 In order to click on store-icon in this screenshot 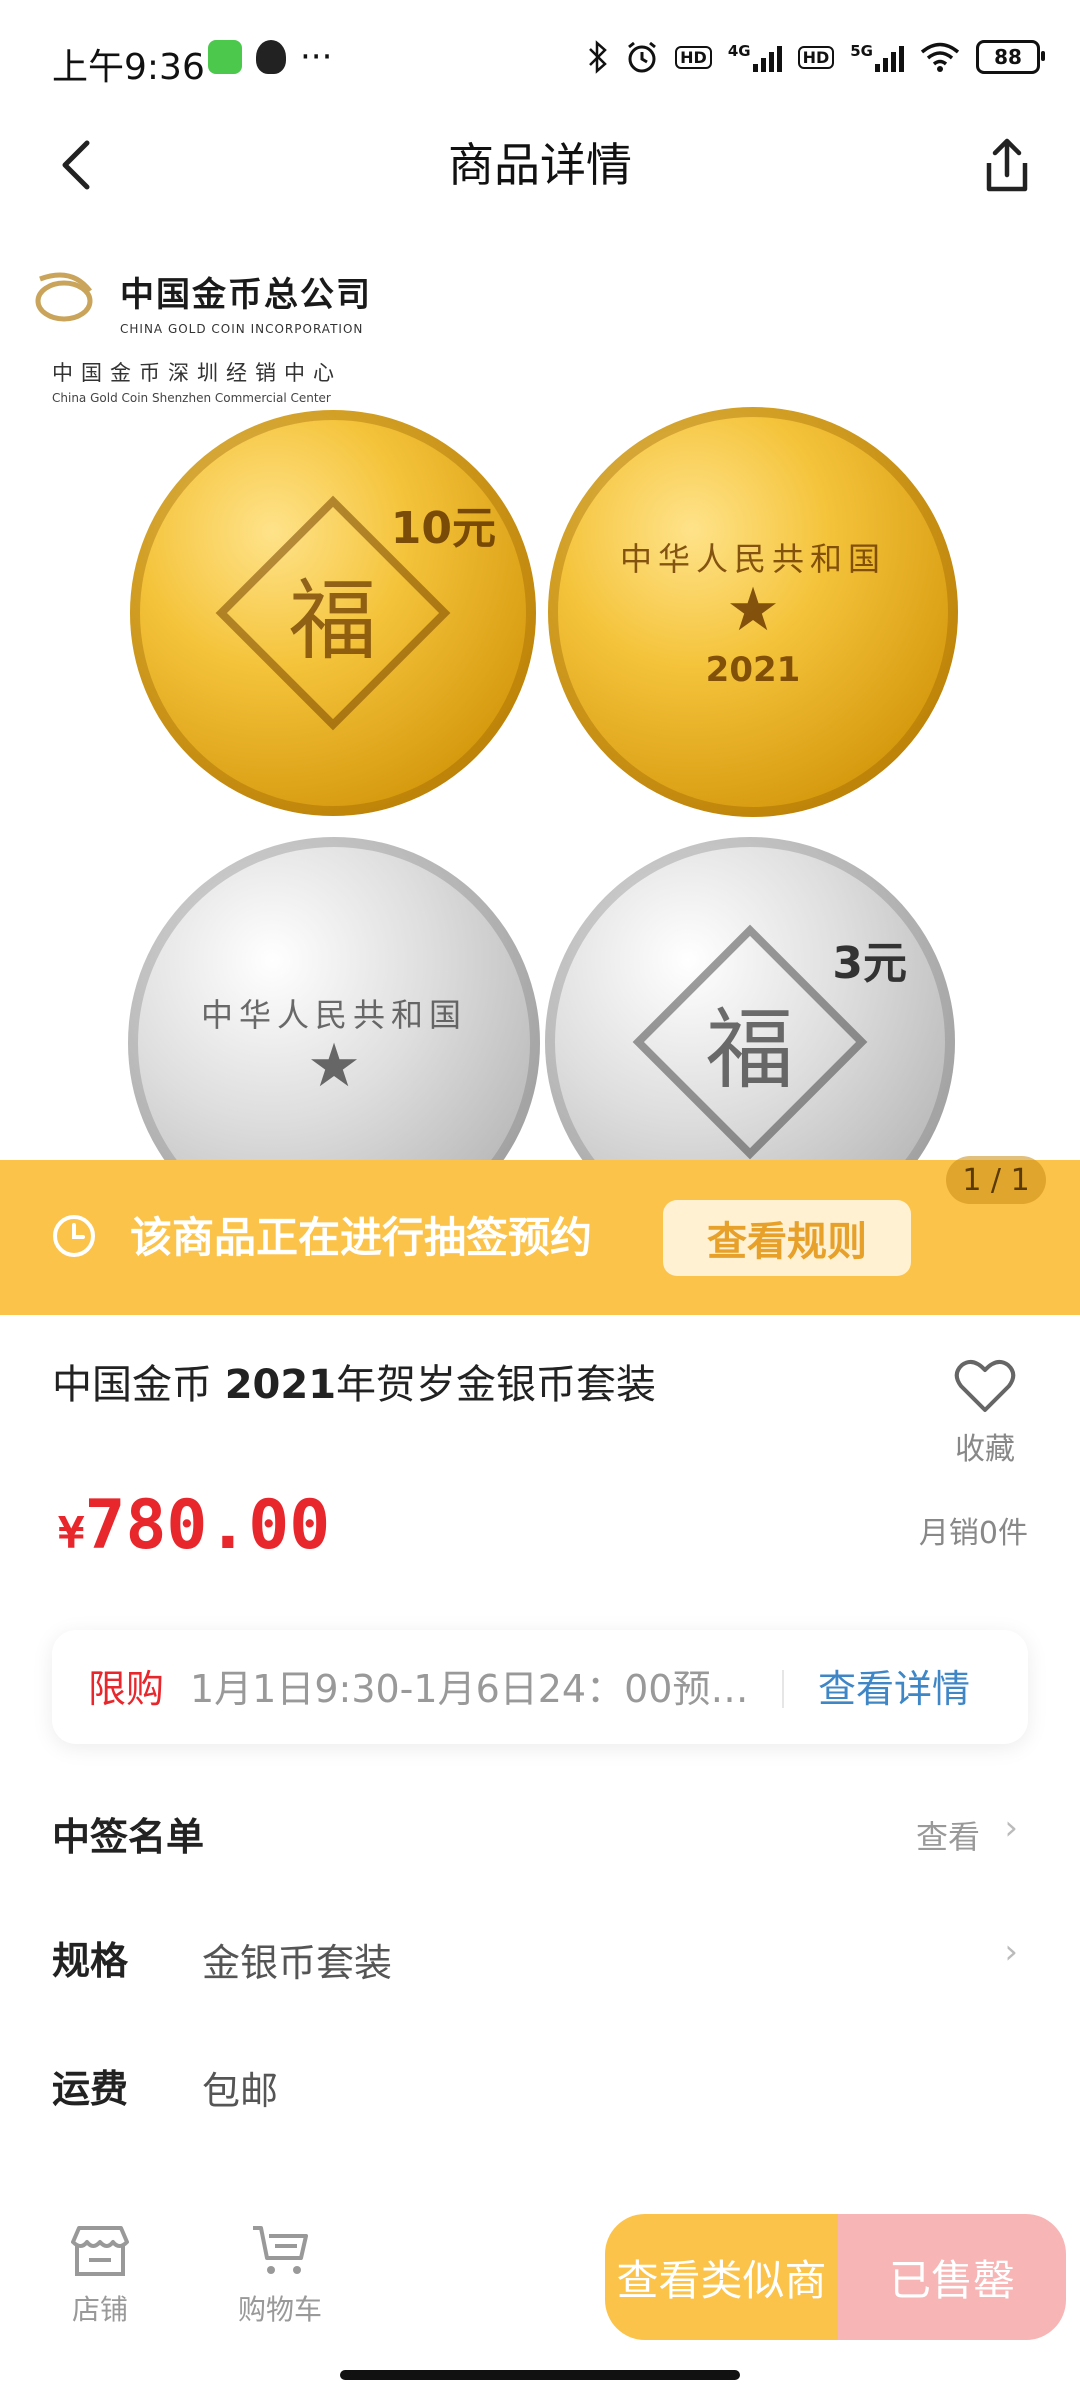, I will do `click(100, 2251)`.